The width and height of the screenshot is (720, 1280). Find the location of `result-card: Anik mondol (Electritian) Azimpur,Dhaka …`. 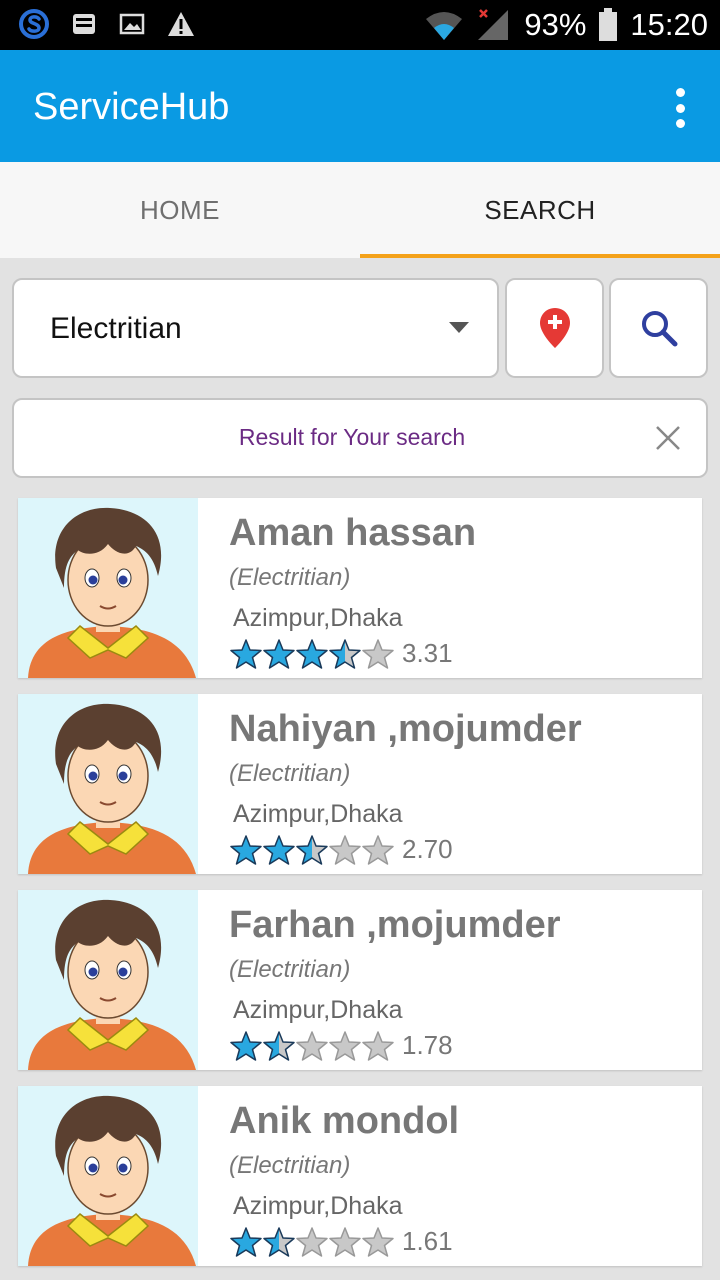

result-card: Anik mondol (Electritian) Azimpur,Dhaka … is located at coordinates (360, 1176).